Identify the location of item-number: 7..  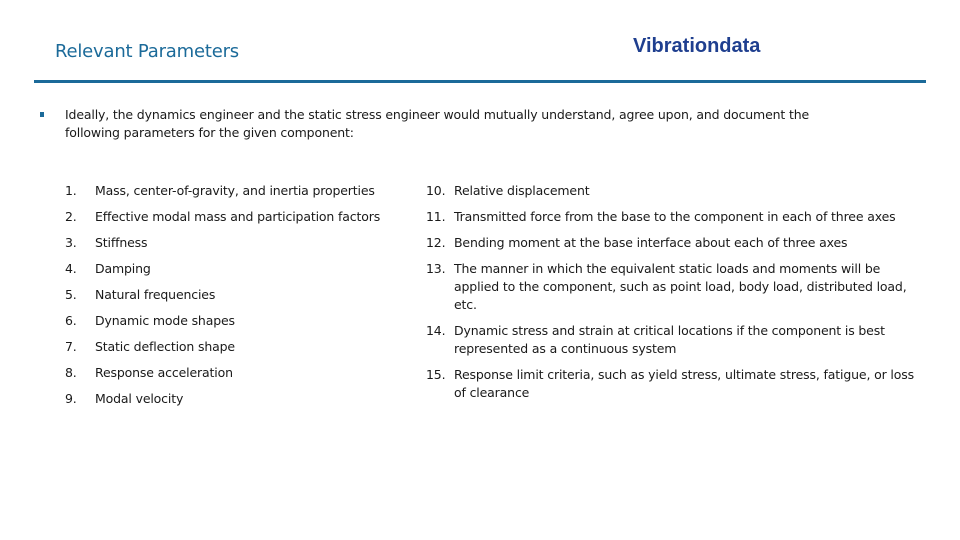
(71, 346).